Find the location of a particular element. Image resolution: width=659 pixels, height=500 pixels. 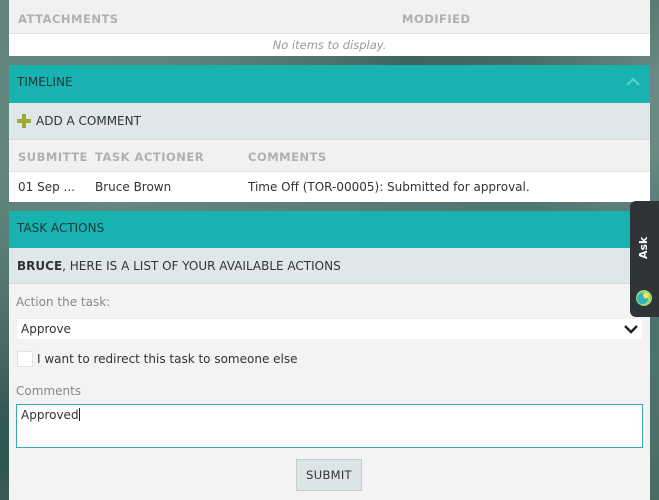

add-comment-button: ADD A COMMENT is located at coordinates (329, 121).